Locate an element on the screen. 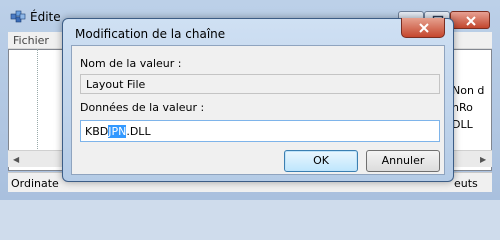 The width and height of the screenshot is (500, 240). registry-editor-title: Édite is located at coordinates (45, 17).